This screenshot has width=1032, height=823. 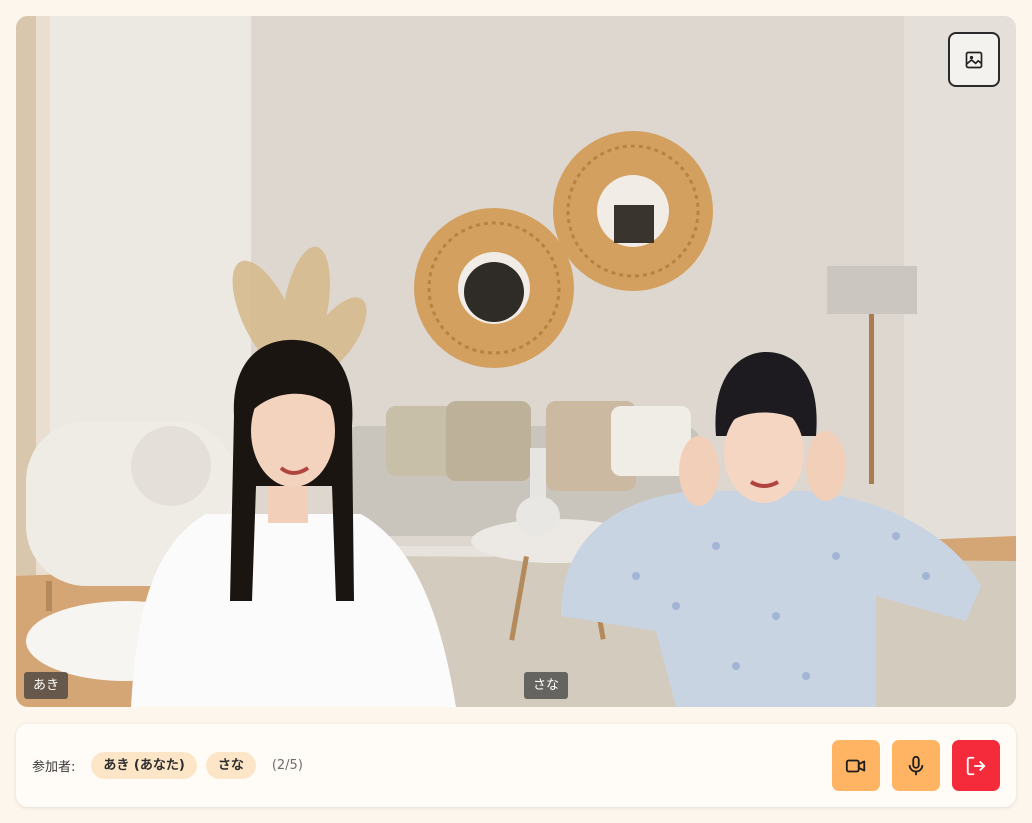 I want to click on round-mirror-left, so click(x=494, y=288).